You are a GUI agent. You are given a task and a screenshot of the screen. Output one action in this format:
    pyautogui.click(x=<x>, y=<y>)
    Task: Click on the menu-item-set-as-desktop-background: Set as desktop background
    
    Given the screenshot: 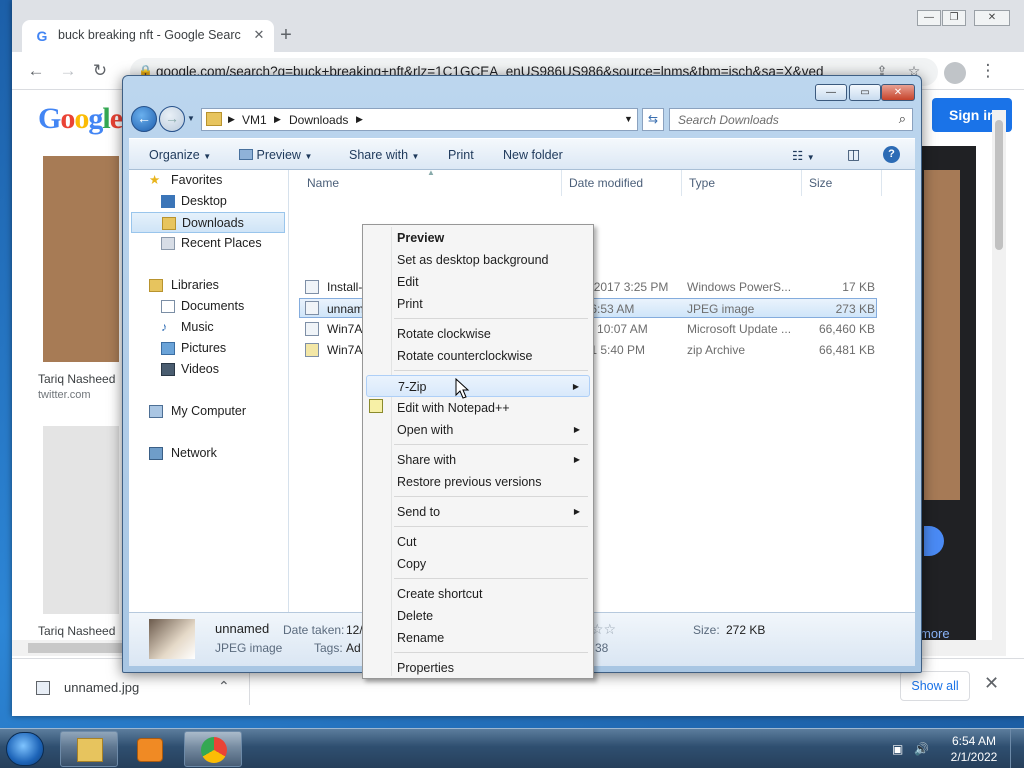 What is the action you would take?
    pyautogui.click(x=478, y=260)
    